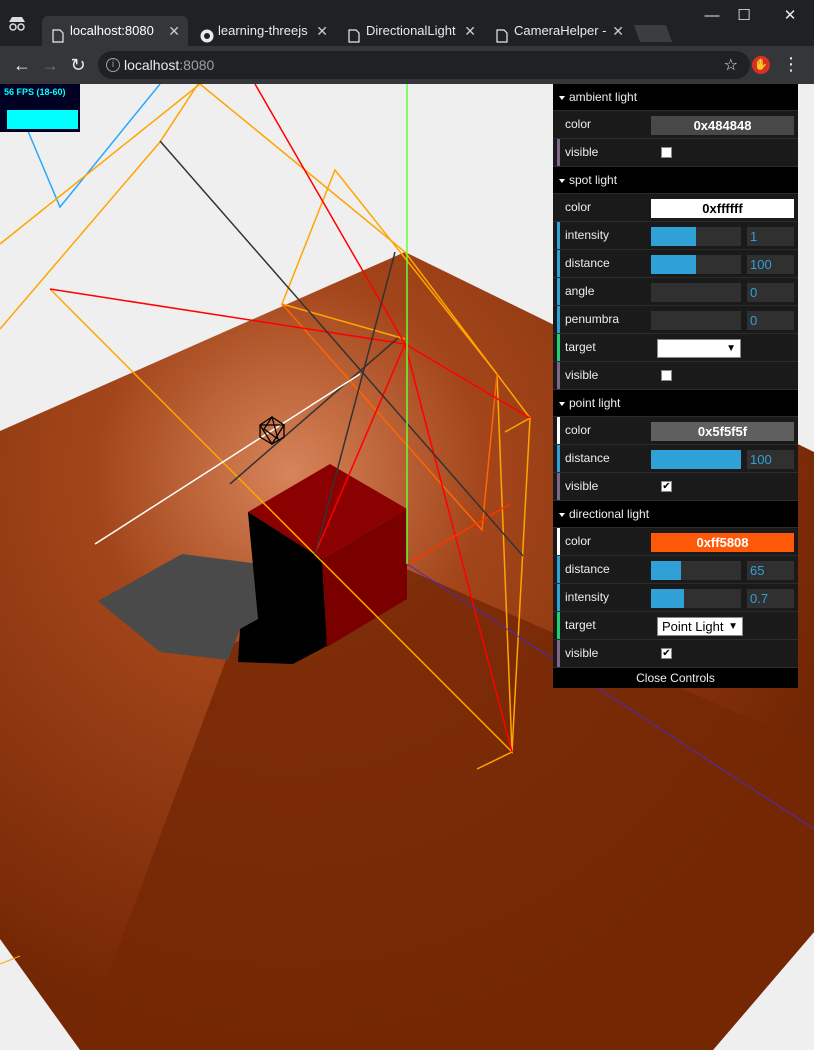  Describe the element at coordinates (770, 236) in the screenshot. I see `number-input: 1` at that location.